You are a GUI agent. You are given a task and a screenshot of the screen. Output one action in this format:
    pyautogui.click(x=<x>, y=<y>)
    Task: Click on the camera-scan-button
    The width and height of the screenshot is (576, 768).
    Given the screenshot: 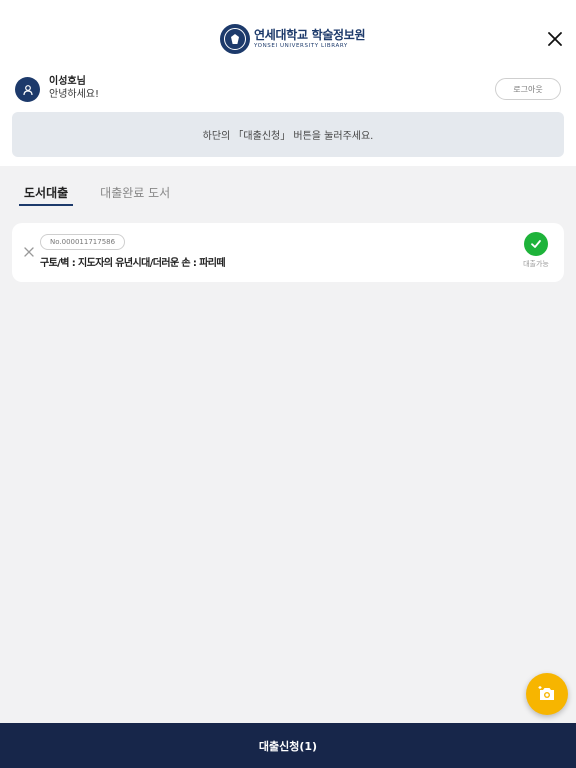 What is the action you would take?
    pyautogui.click(x=547, y=694)
    